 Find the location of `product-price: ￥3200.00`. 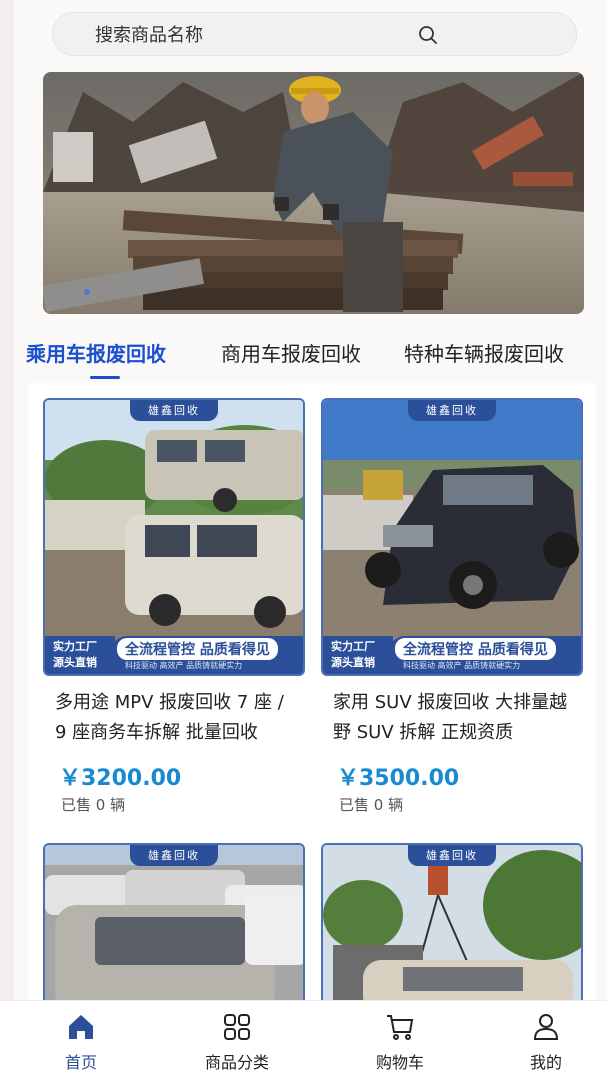

product-price: ￥3200.00 is located at coordinates (120, 778).